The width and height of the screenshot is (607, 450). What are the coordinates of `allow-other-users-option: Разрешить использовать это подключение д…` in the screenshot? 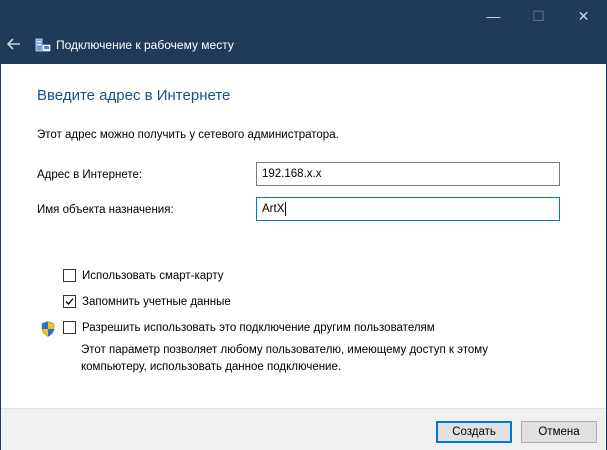 It's located at (249, 327).